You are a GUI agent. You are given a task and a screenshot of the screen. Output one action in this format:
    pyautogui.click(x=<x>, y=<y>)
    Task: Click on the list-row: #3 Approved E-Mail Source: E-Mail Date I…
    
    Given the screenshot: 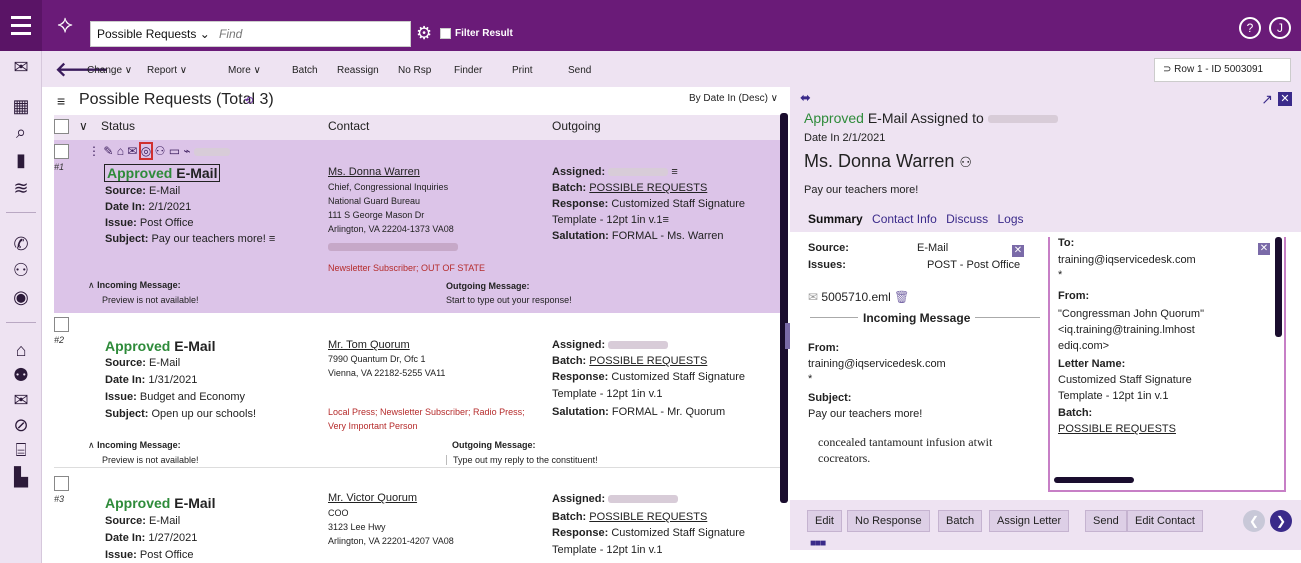 What is the action you would take?
    pyautogui.click(x=417, y=517)
    